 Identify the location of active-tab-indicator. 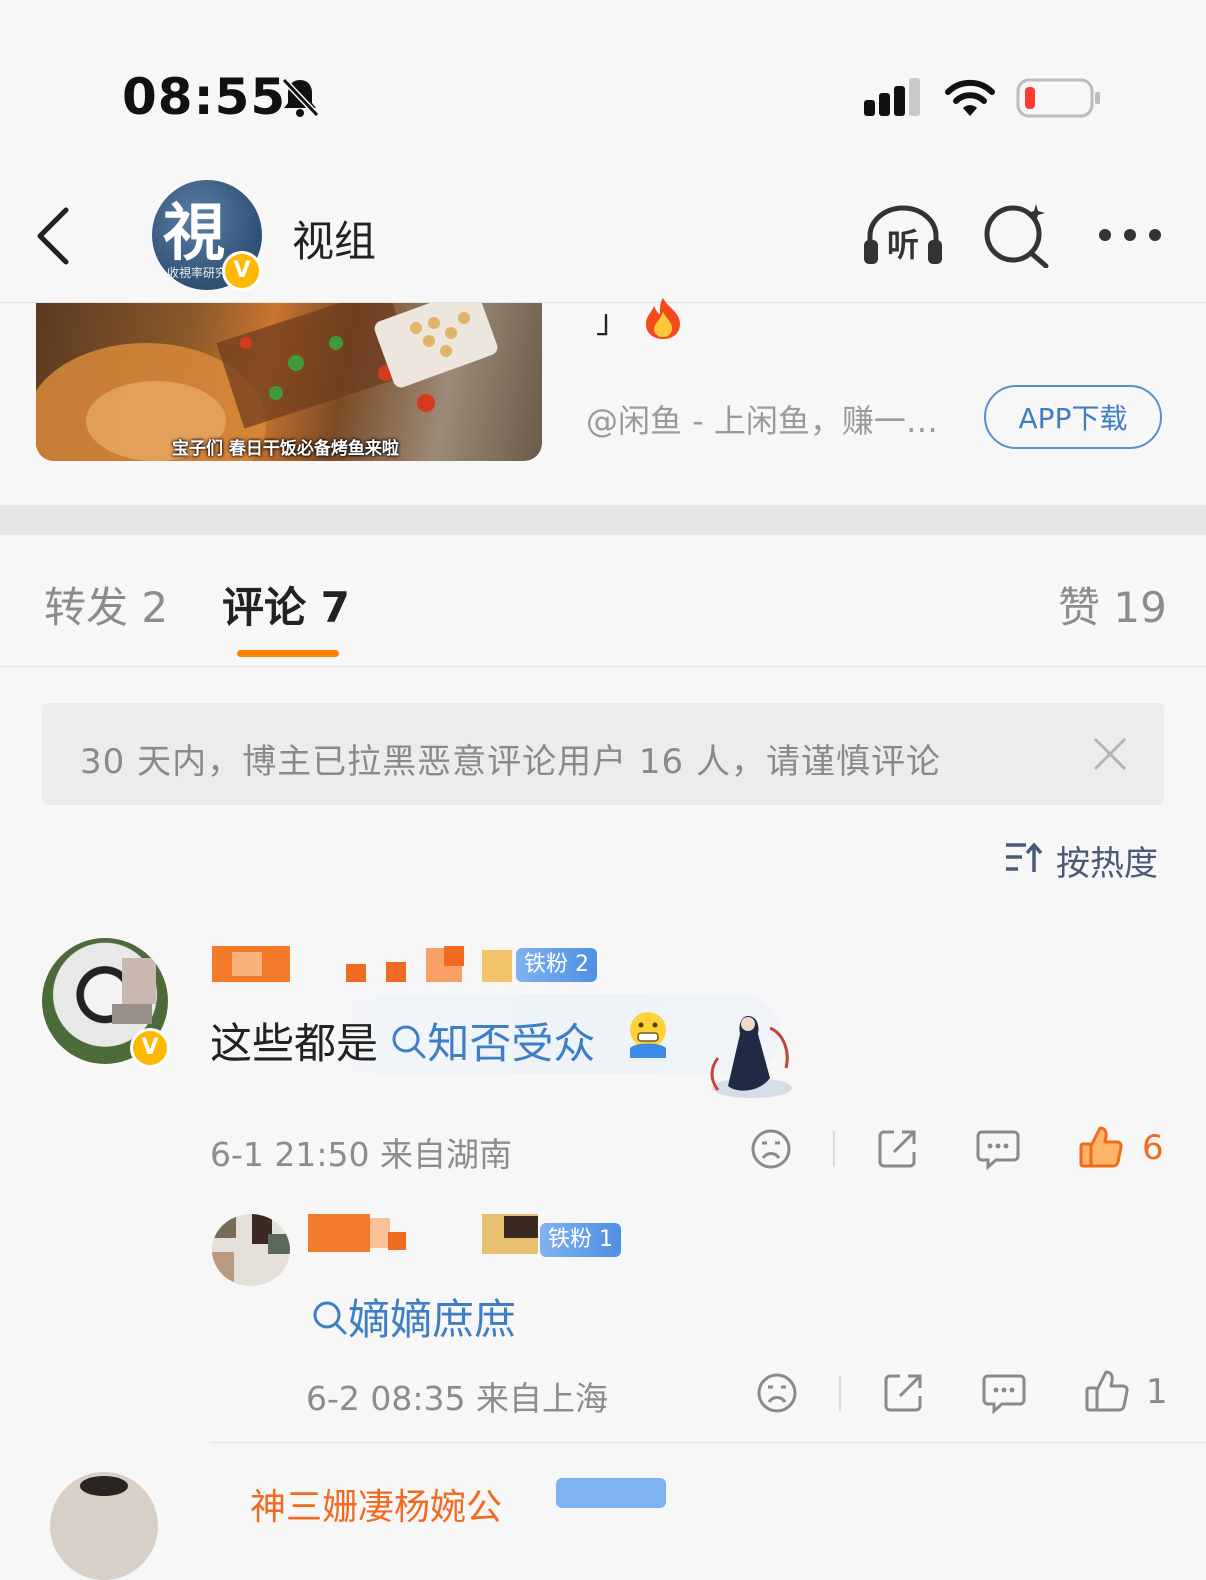
(288, 653).